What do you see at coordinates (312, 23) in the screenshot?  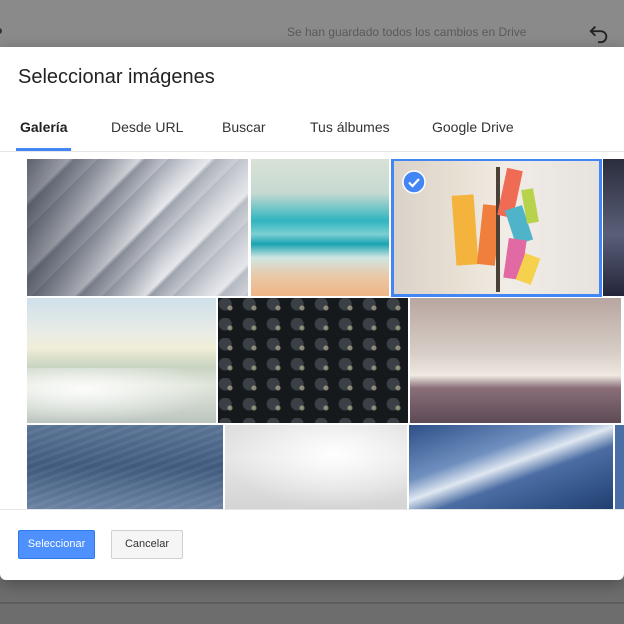 I see `background-app-header` at bounding box center [312, 23].